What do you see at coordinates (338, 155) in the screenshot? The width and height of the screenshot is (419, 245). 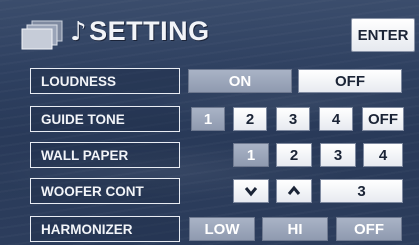 I see `wall-paper-option-3: 3` at bounding box center [338, 155].